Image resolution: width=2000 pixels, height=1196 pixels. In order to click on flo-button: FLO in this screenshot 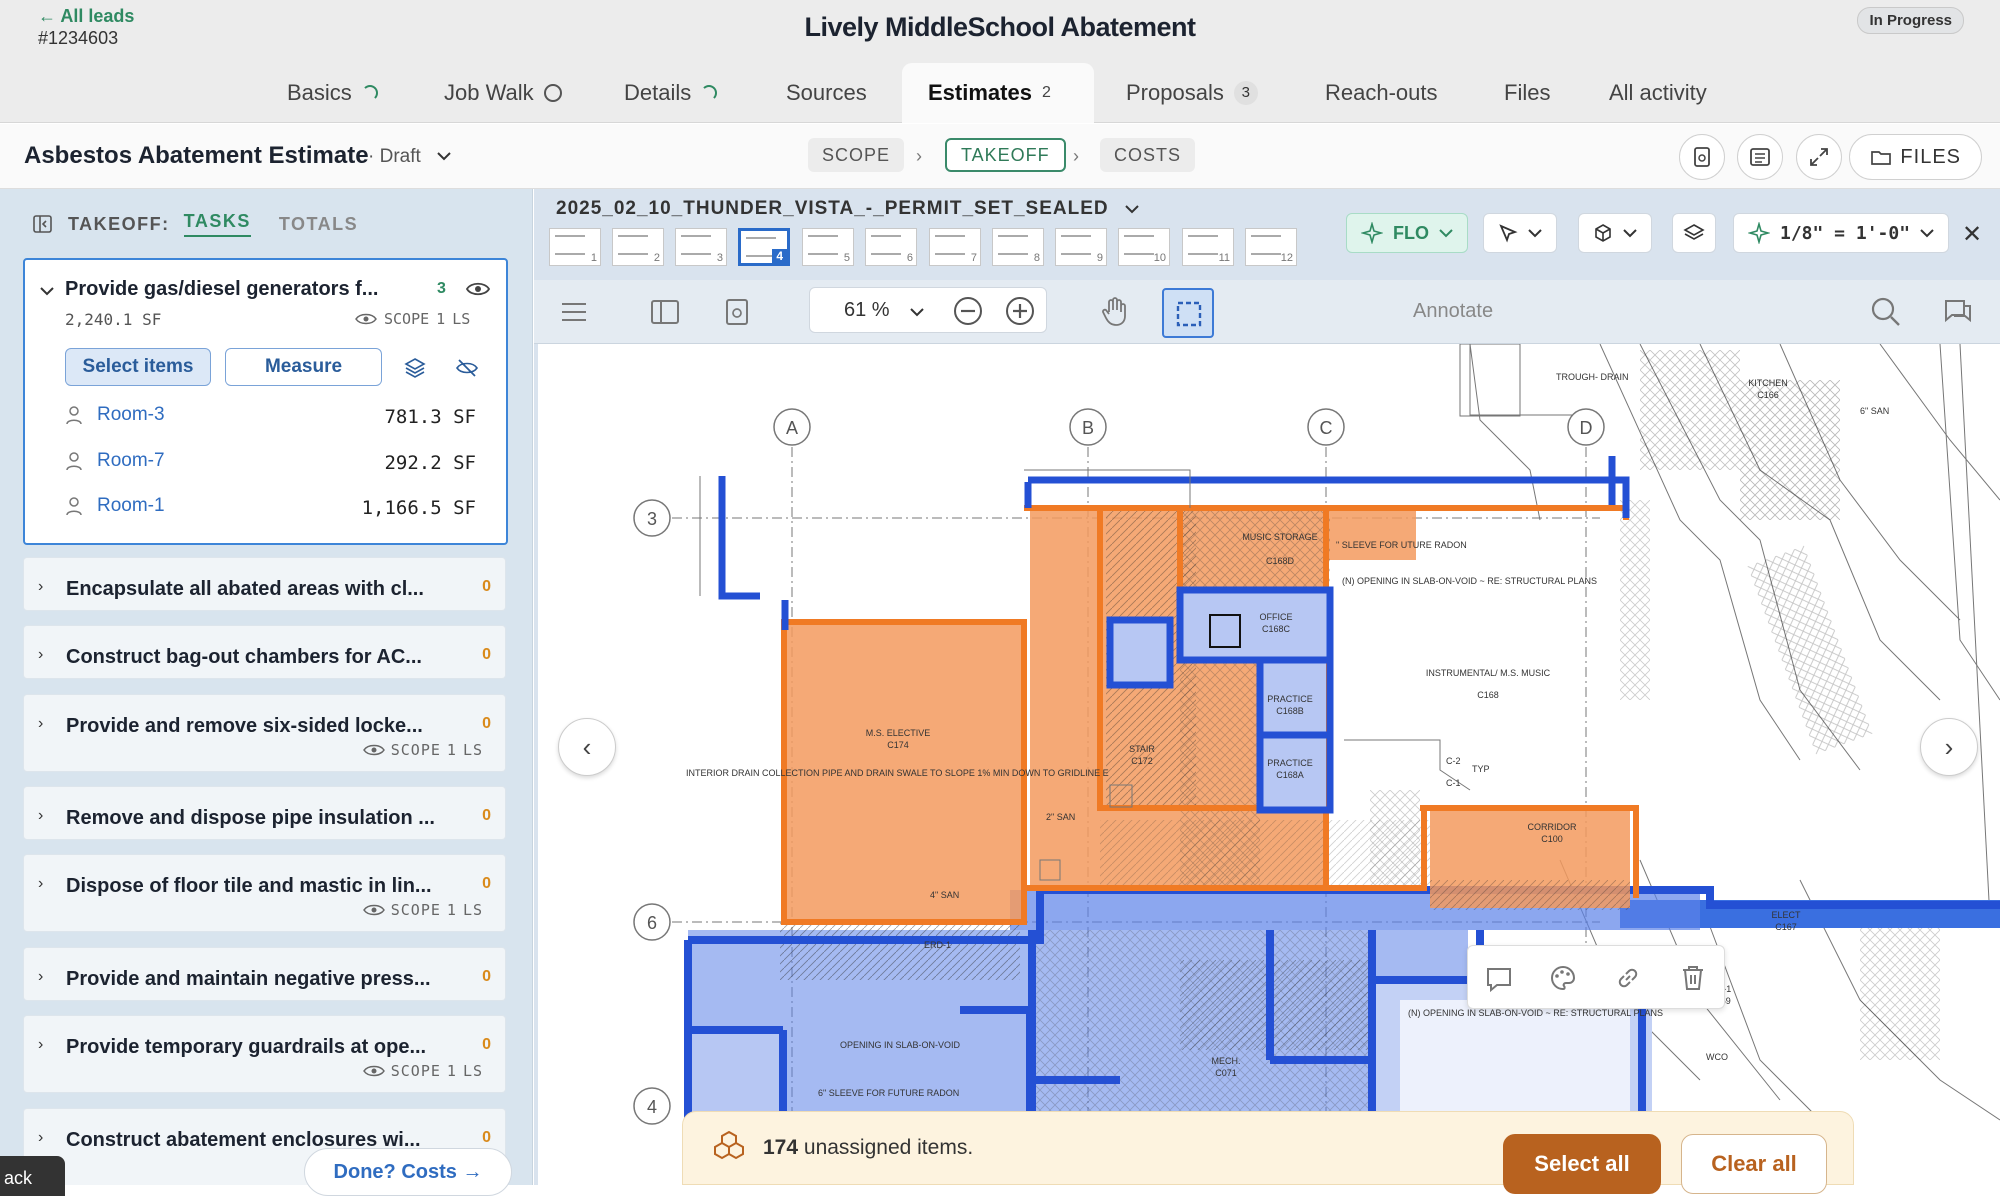, I will do `click(1407, 233)`.